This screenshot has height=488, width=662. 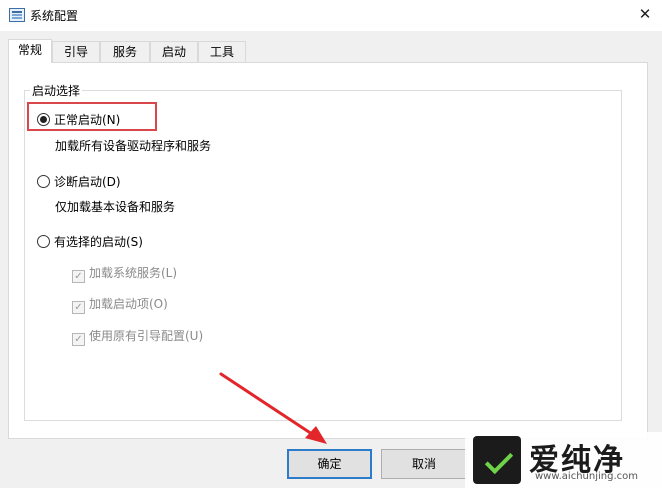 I want to click on annotation-arrow-icon, so click(x=273, y=408).